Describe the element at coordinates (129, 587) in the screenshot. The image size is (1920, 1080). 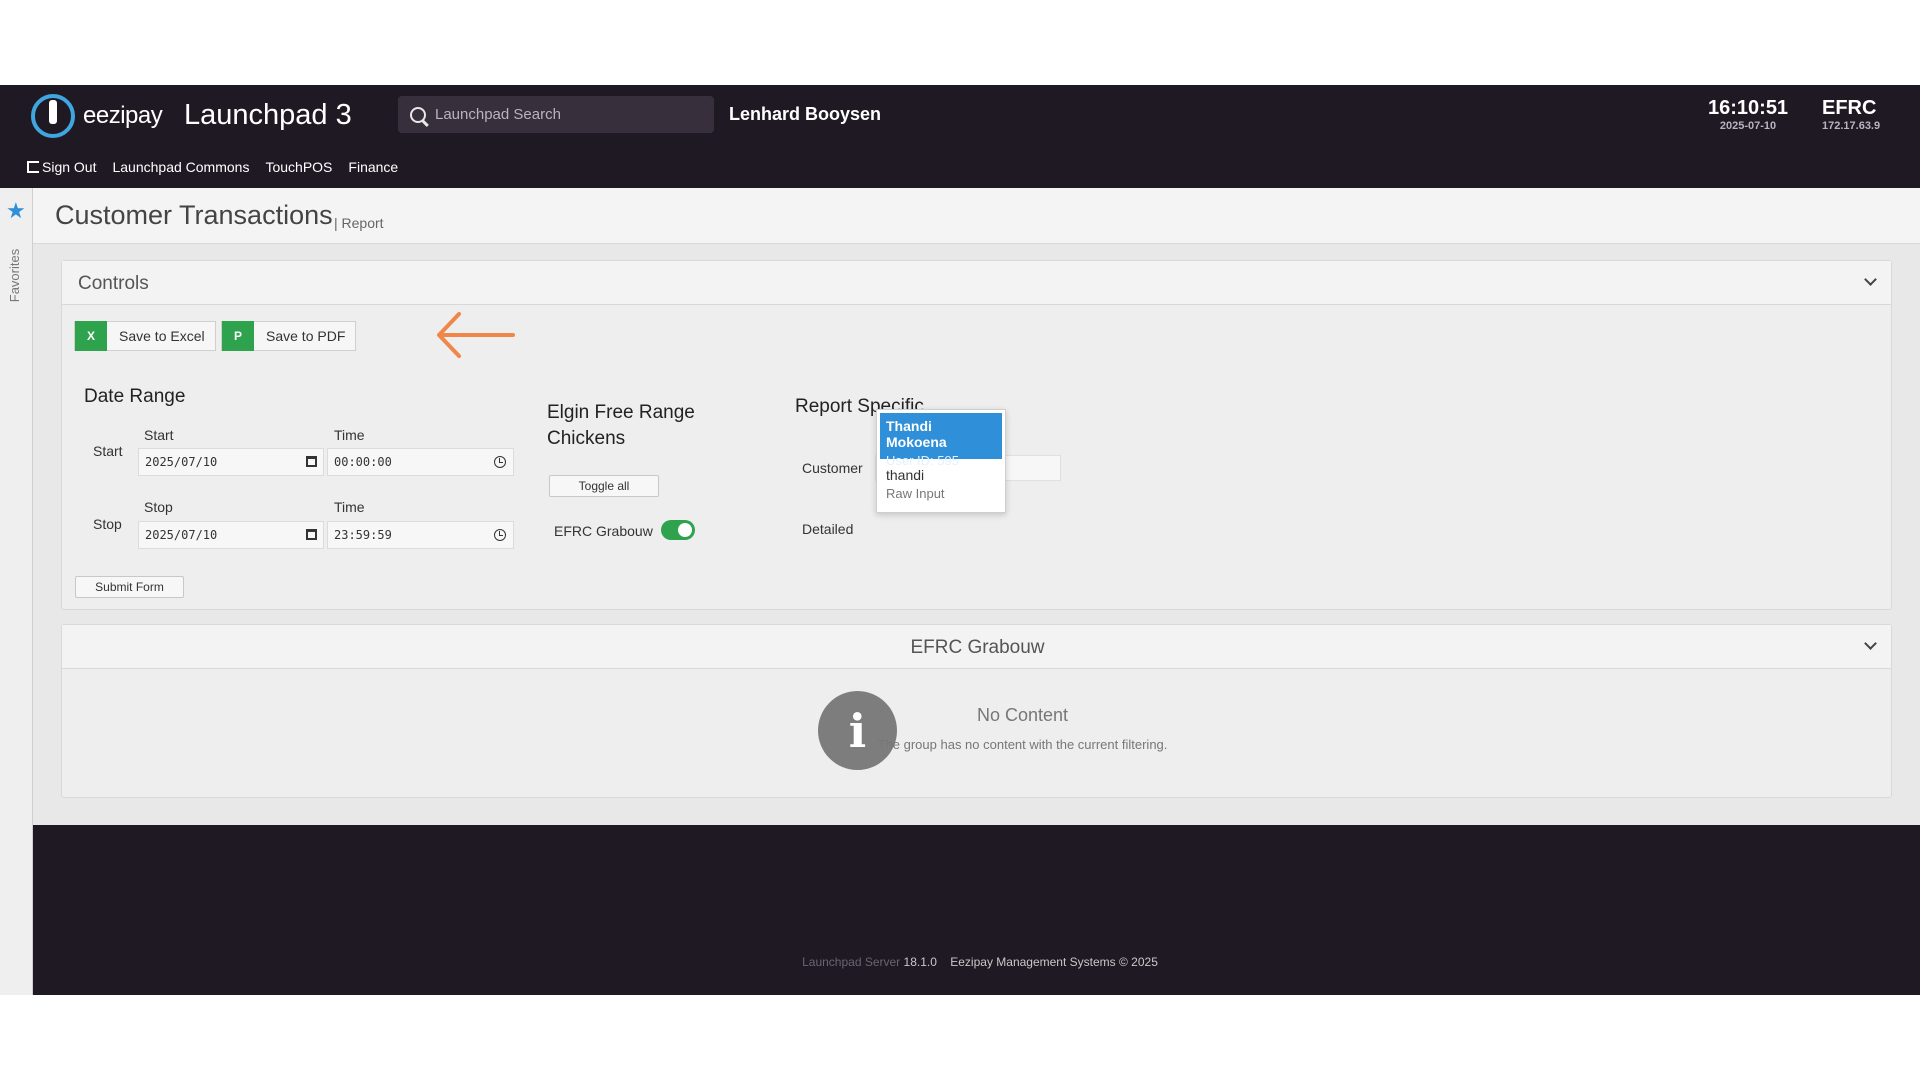
I see `submit-form-button: Submit Form` at that location.